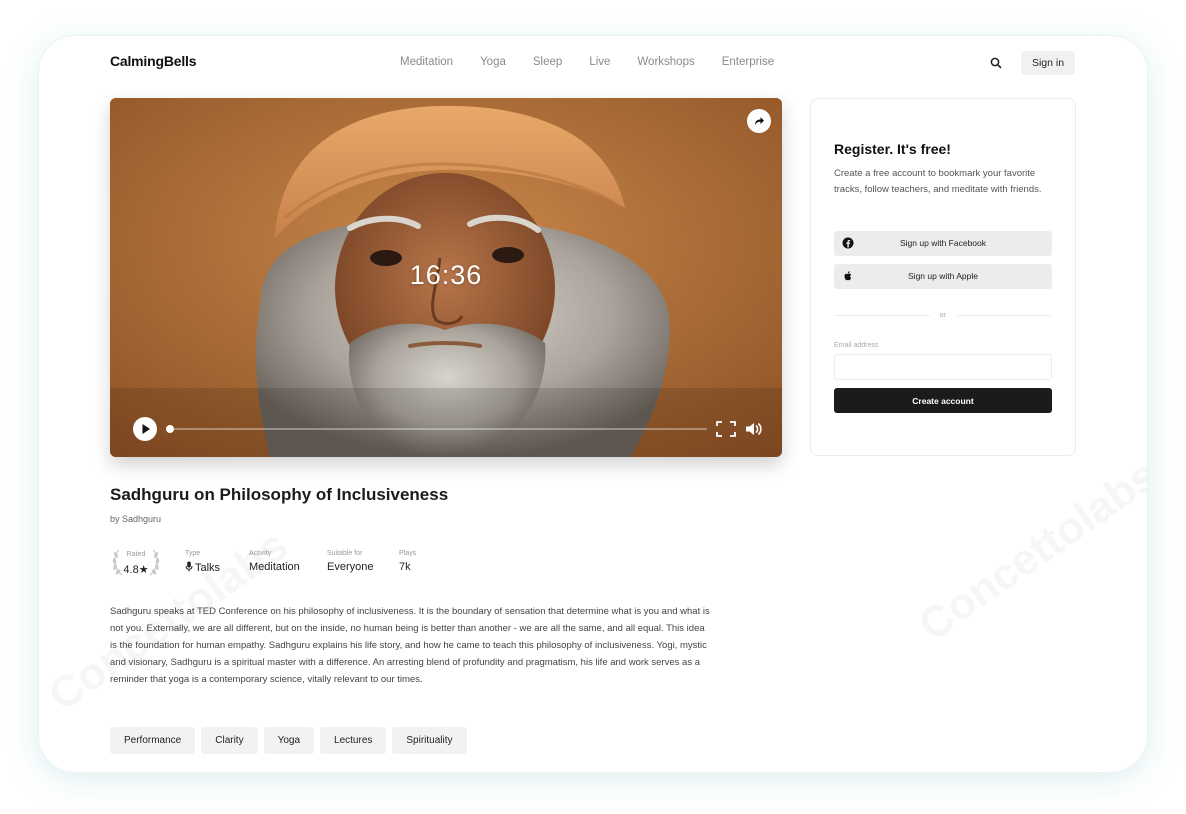  I want to click on facebook-icon, so click(848, 243).